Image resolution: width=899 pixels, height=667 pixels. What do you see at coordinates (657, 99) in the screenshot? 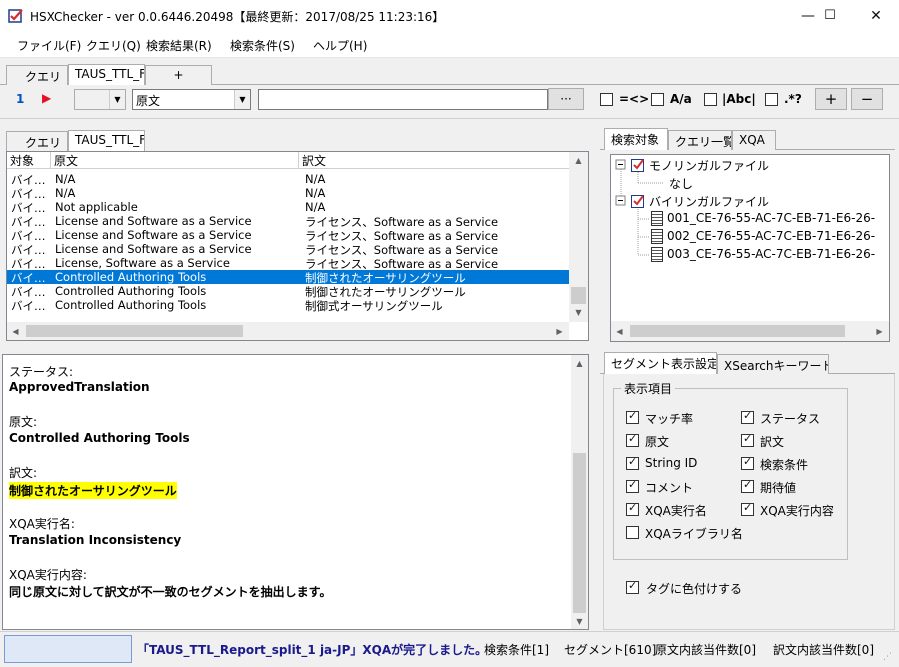
I see `case-checkbox` at bounding box center [657, 99].